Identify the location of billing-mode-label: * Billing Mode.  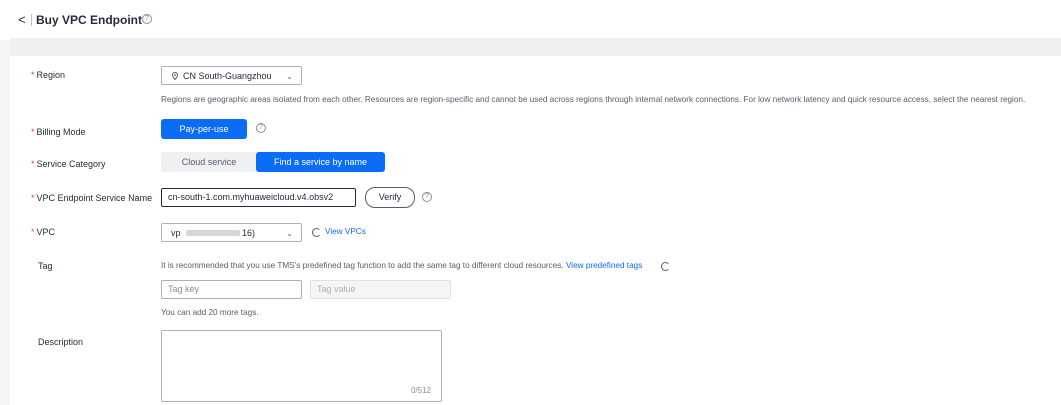
(58, 132).